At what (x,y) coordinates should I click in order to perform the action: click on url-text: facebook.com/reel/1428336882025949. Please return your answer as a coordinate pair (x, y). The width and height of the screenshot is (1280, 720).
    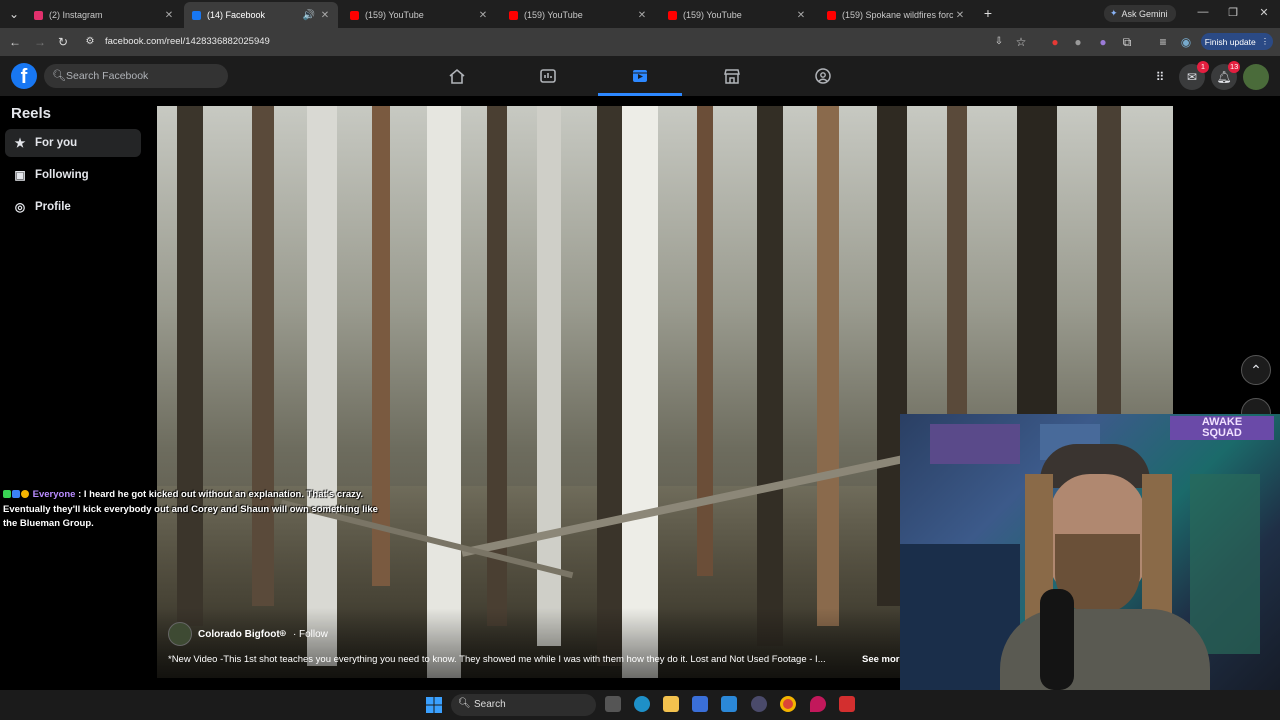
    Looking at the image, I should click on (187, 41).